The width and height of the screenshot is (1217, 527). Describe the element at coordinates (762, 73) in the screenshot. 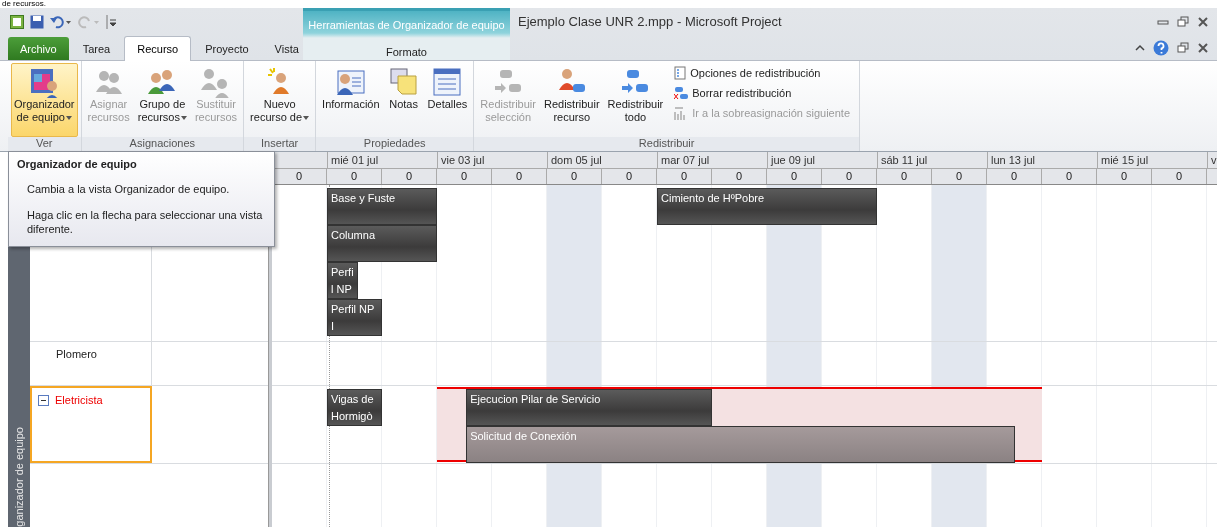

I see `ribbon-small-button: Opciones de redistribución` at that location.